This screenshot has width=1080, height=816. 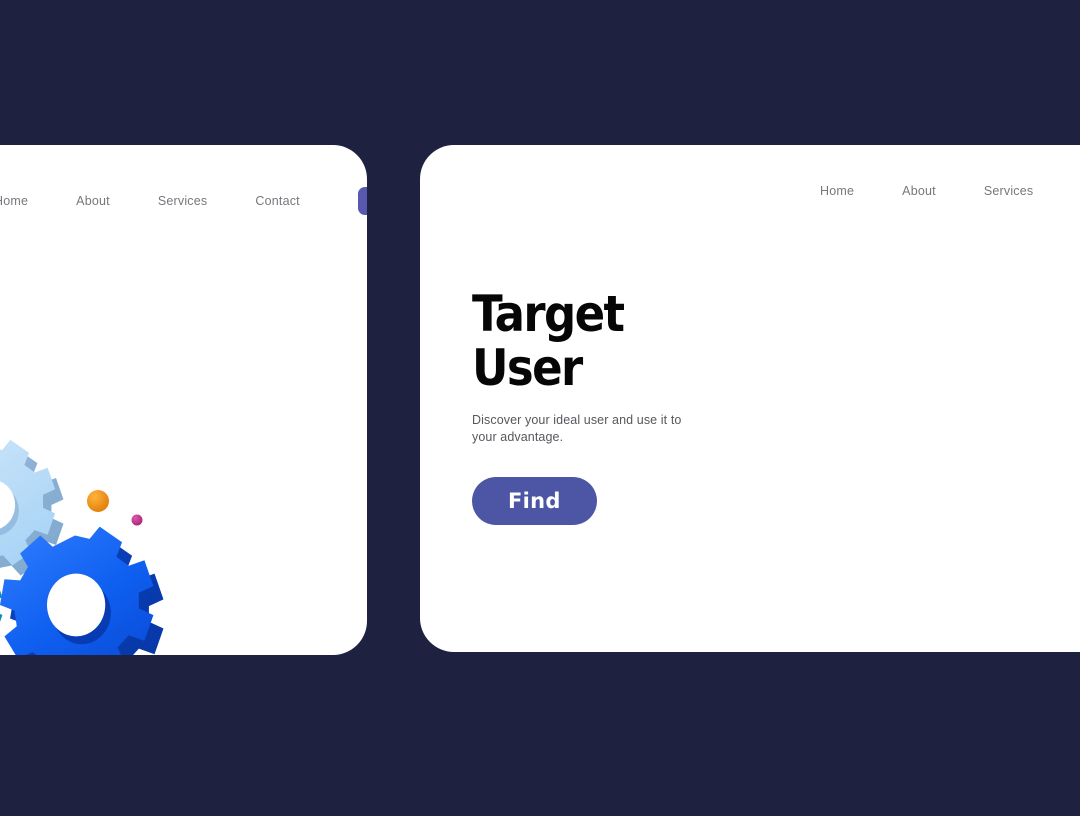 I want to click on hero-title-line-2: User, so click(x=527, y=368).